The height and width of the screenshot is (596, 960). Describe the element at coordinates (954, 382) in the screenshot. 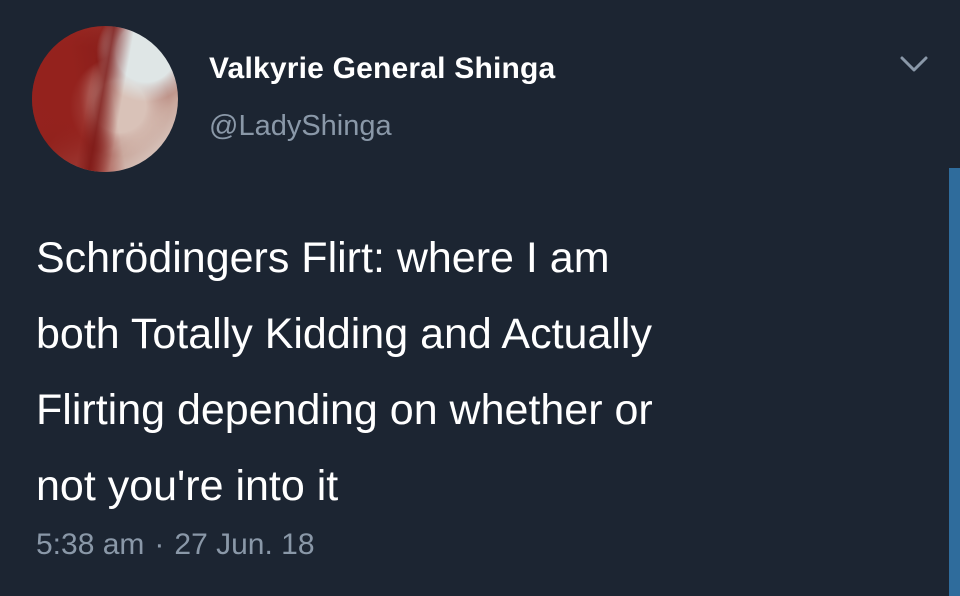

I see `scrollbar-thumb` at that location.